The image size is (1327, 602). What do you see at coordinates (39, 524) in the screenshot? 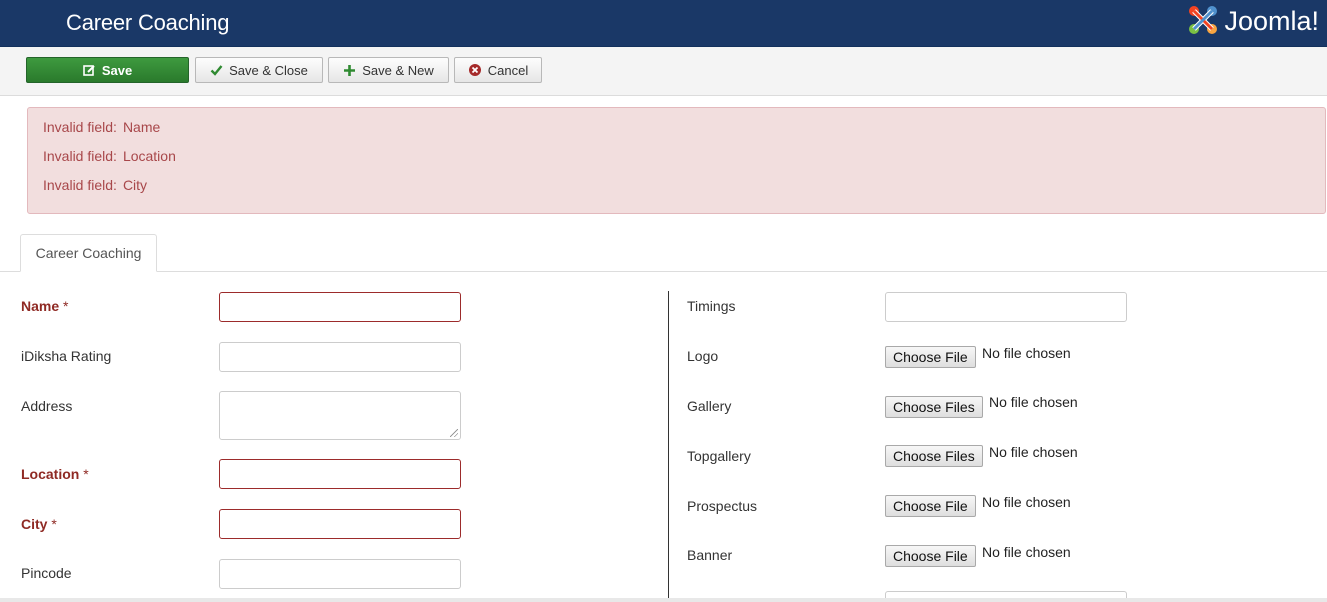
I see `city-label: City *` at bounding box center [39, 524].